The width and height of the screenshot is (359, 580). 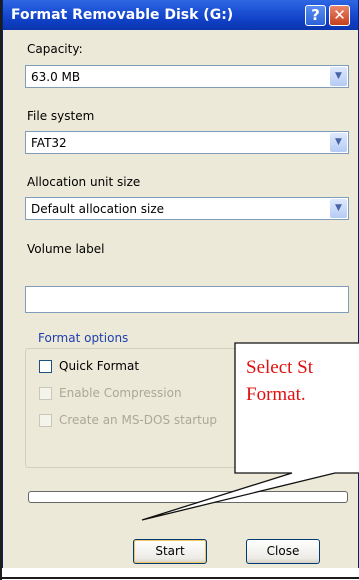 I want to click on callout-line-1: Select St, so click(x=280, y=367).